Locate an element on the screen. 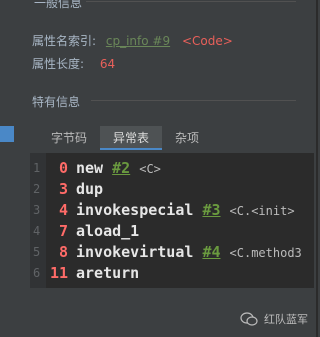  watermark: 红队蓝军 is located at coordinates (274, 319).